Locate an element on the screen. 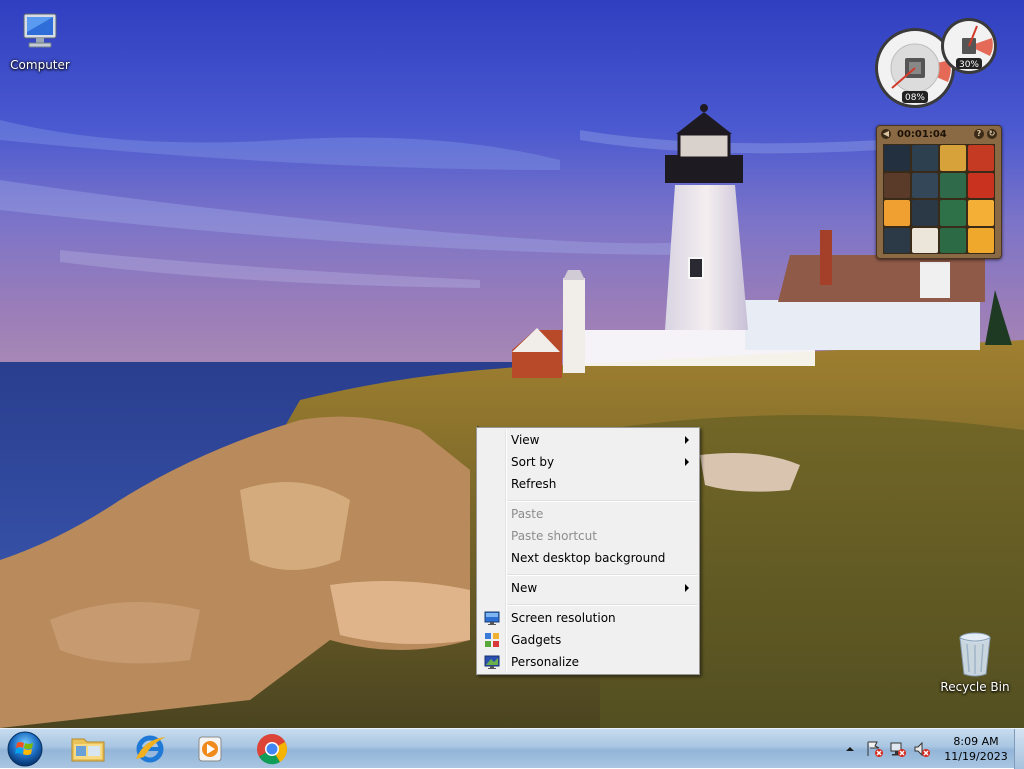  display-icon is located at coordinates (492, 618).